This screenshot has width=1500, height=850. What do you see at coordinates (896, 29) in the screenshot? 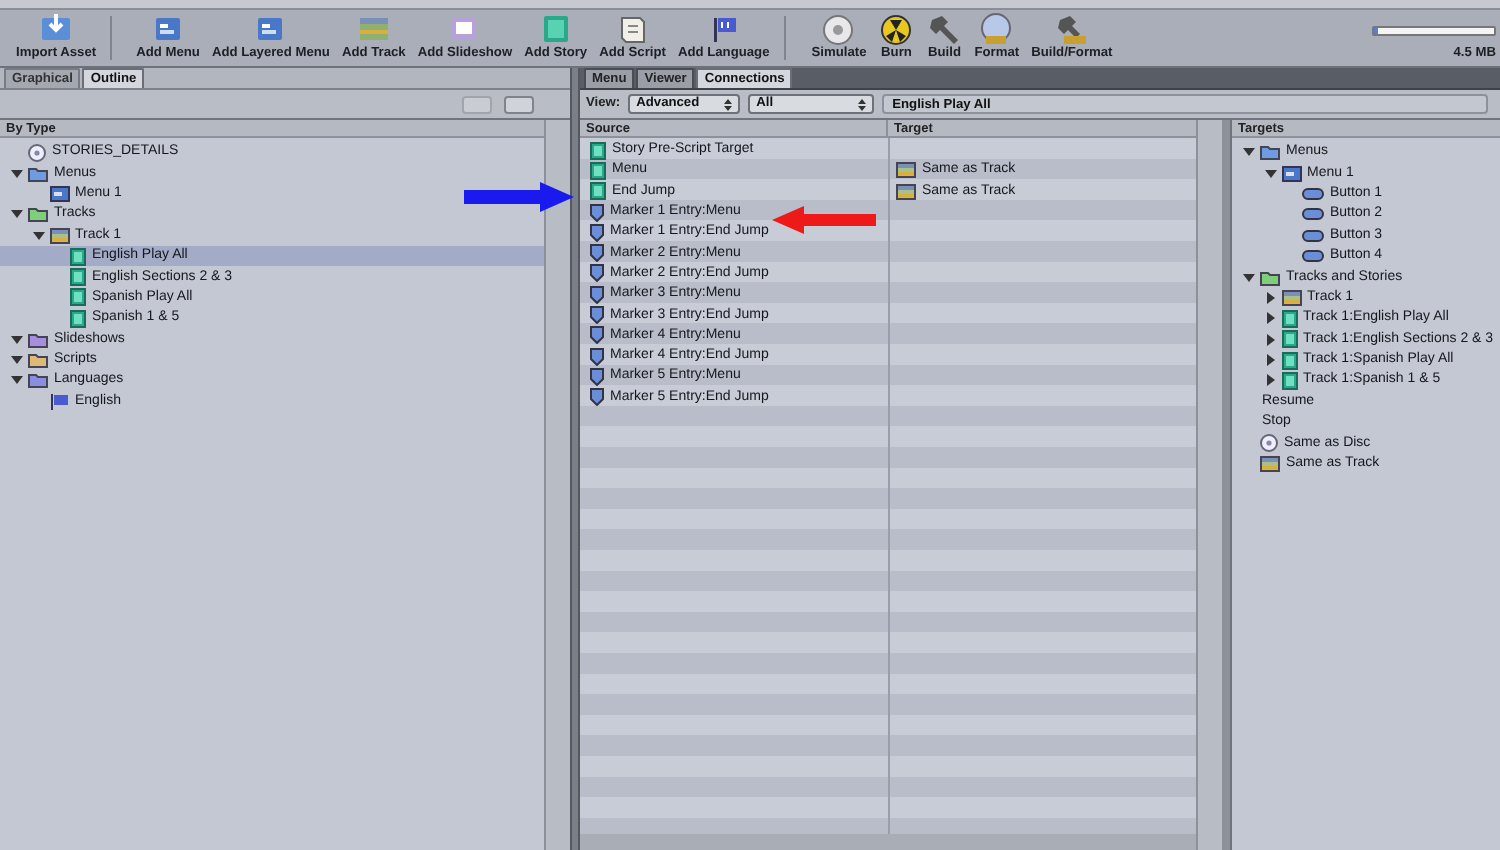
I see `radiation-icon` at bounding box center [896, 29].